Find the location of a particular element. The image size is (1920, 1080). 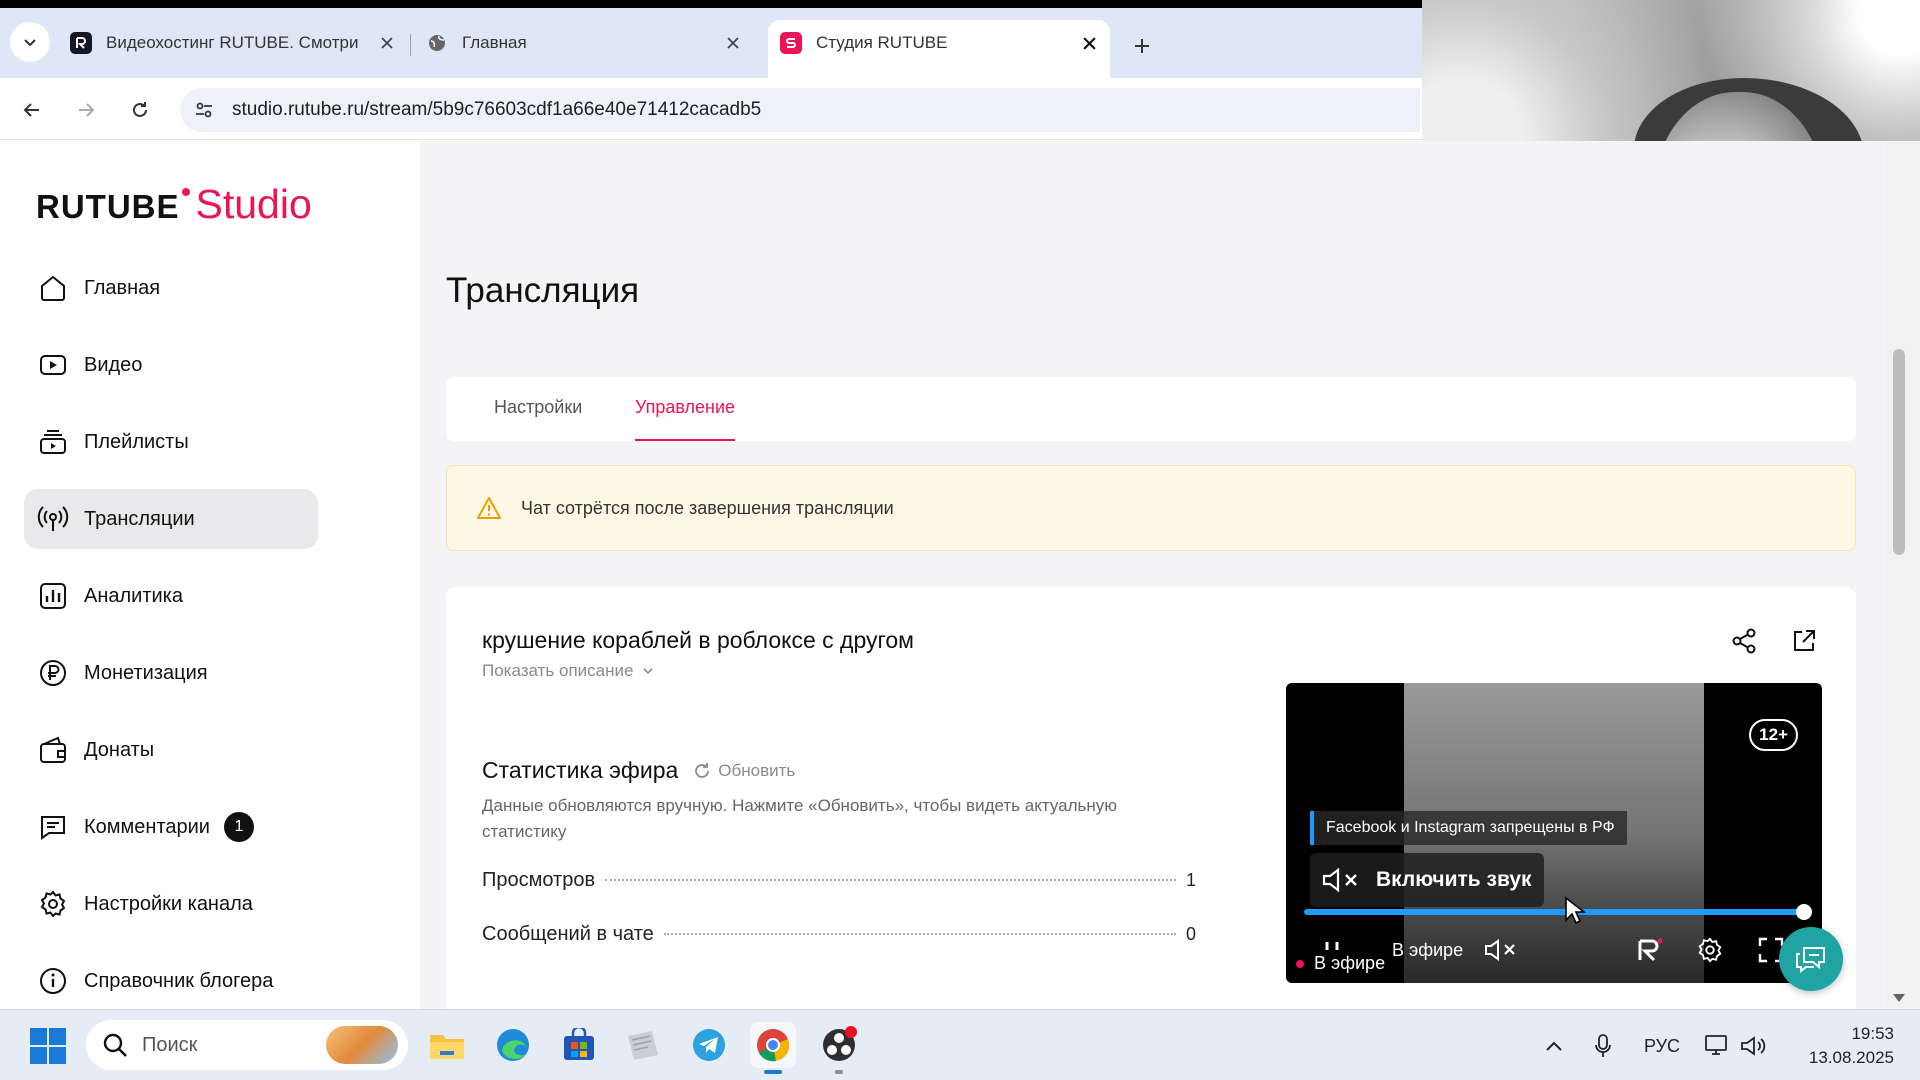

sidebar-item-channel-settings: Настройки канала is located at coordinates (171, 904).